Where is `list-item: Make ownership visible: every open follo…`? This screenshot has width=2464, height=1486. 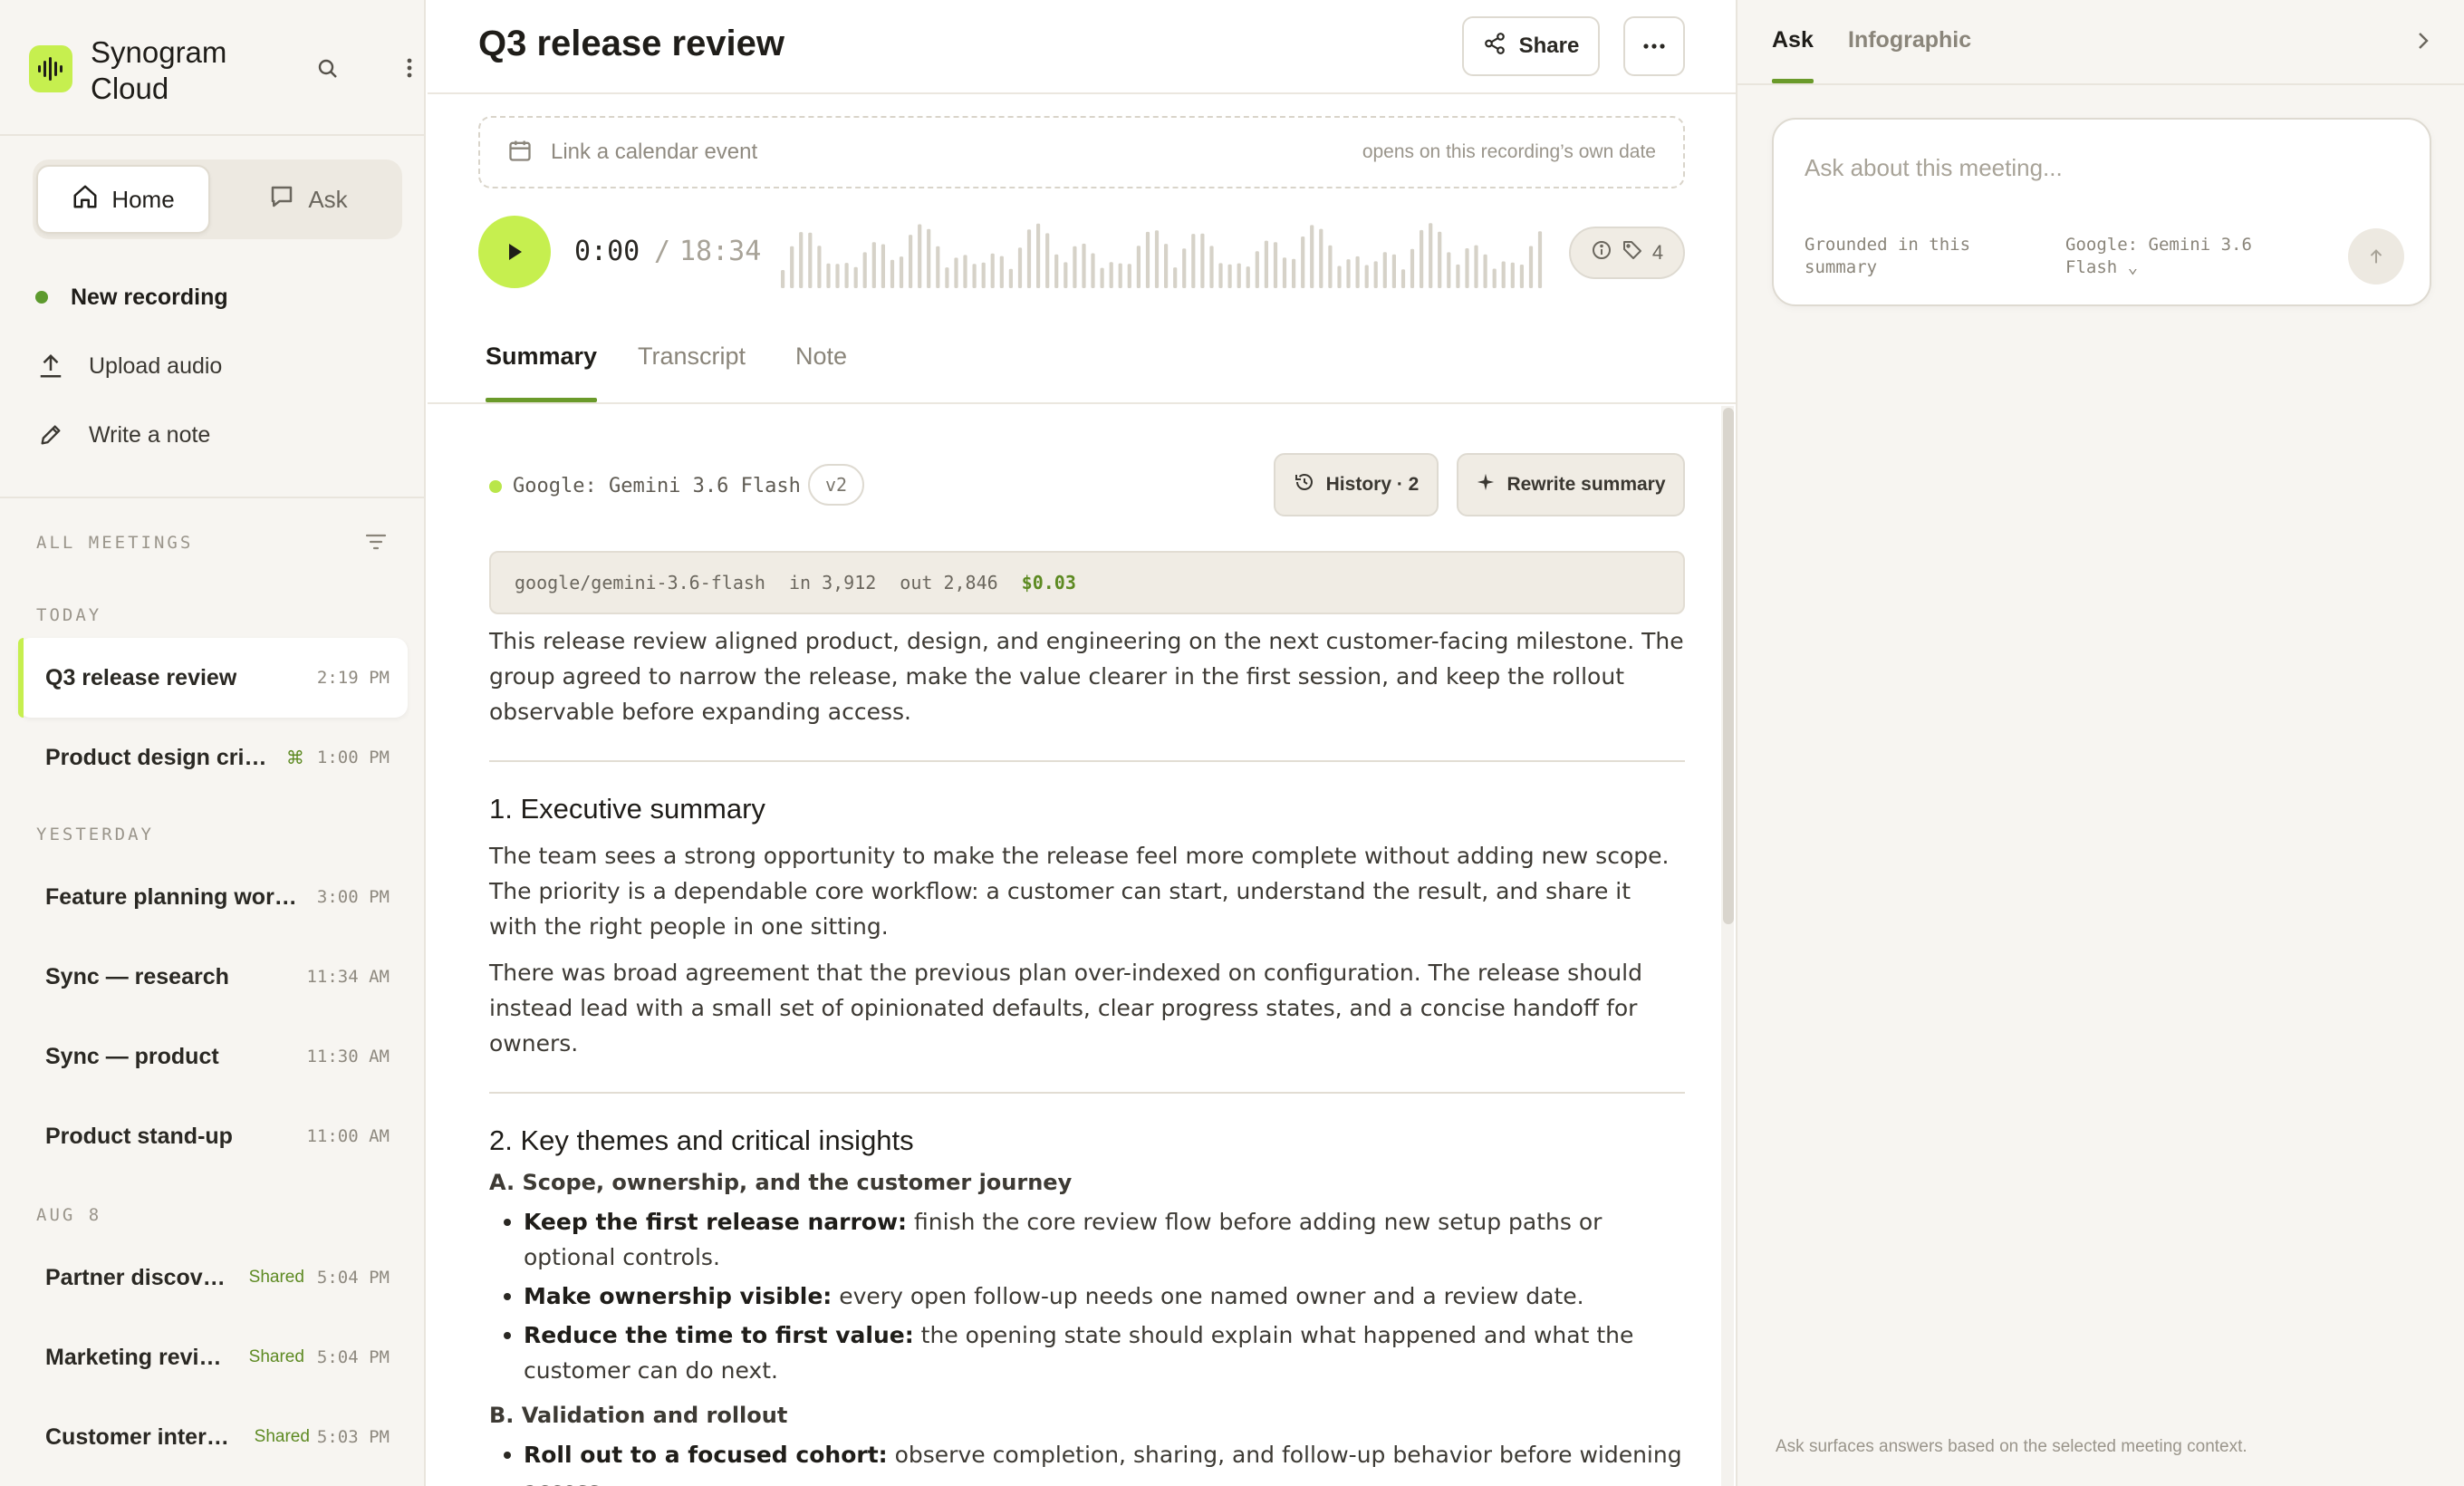 list-item: Make ownership visible: every open follo… is located at coordinates (1094, 1297).